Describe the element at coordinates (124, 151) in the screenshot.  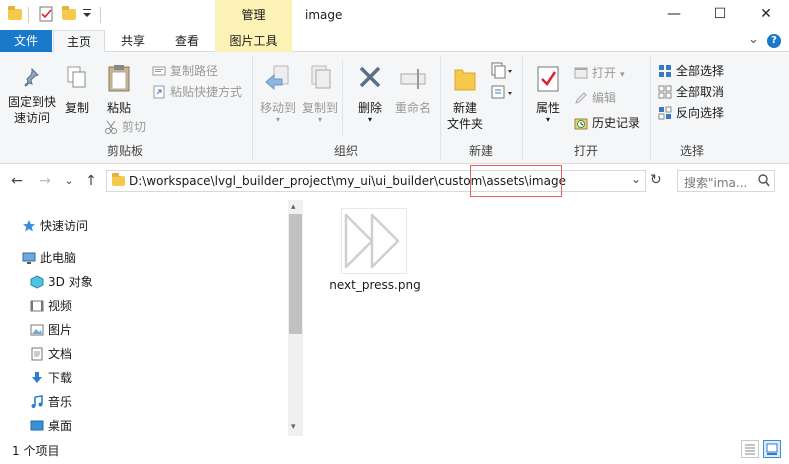
I see `clipboard-group-label: 剪贴板` at that location.